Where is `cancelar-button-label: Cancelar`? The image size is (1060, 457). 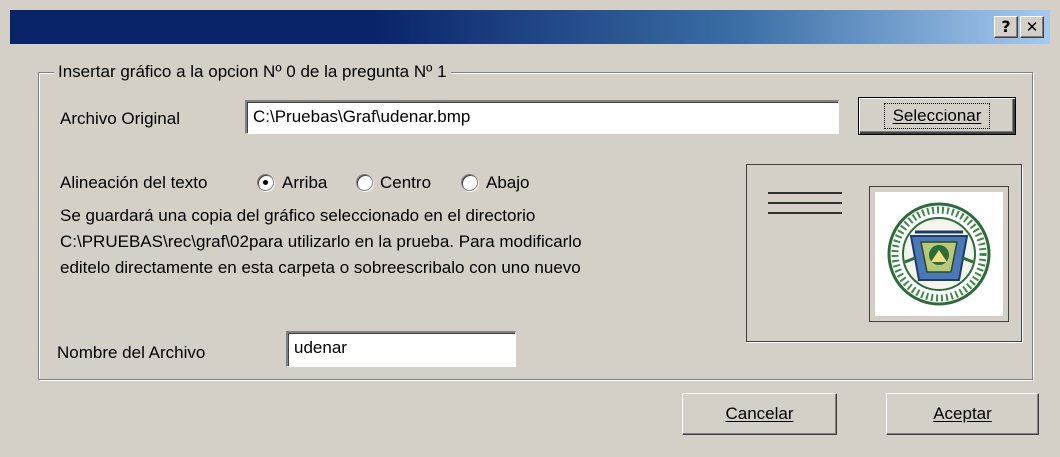
cancelar-button-label: Cancelar is located at coordinates (759, 413).